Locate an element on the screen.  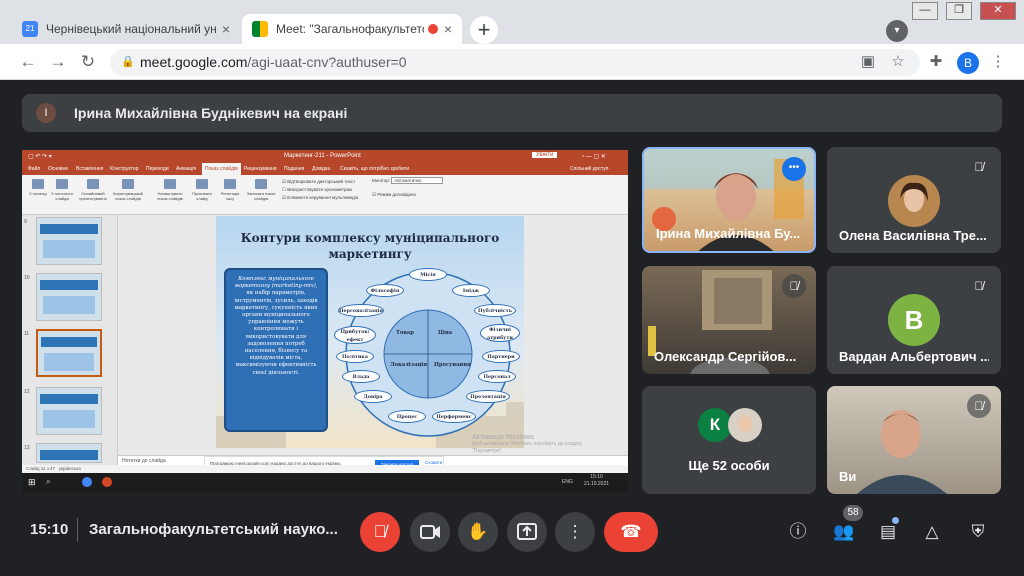
tab-university: 21 Чернівецький національний уні × is located at coordinates (126, 29).